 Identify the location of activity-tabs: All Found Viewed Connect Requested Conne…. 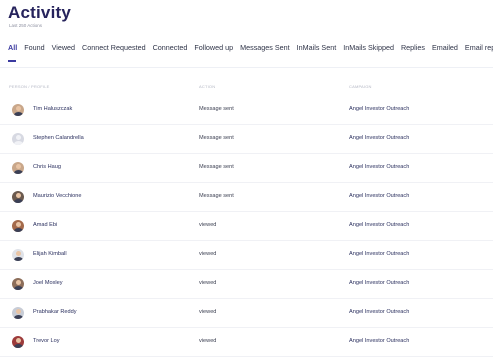
(250, 48).